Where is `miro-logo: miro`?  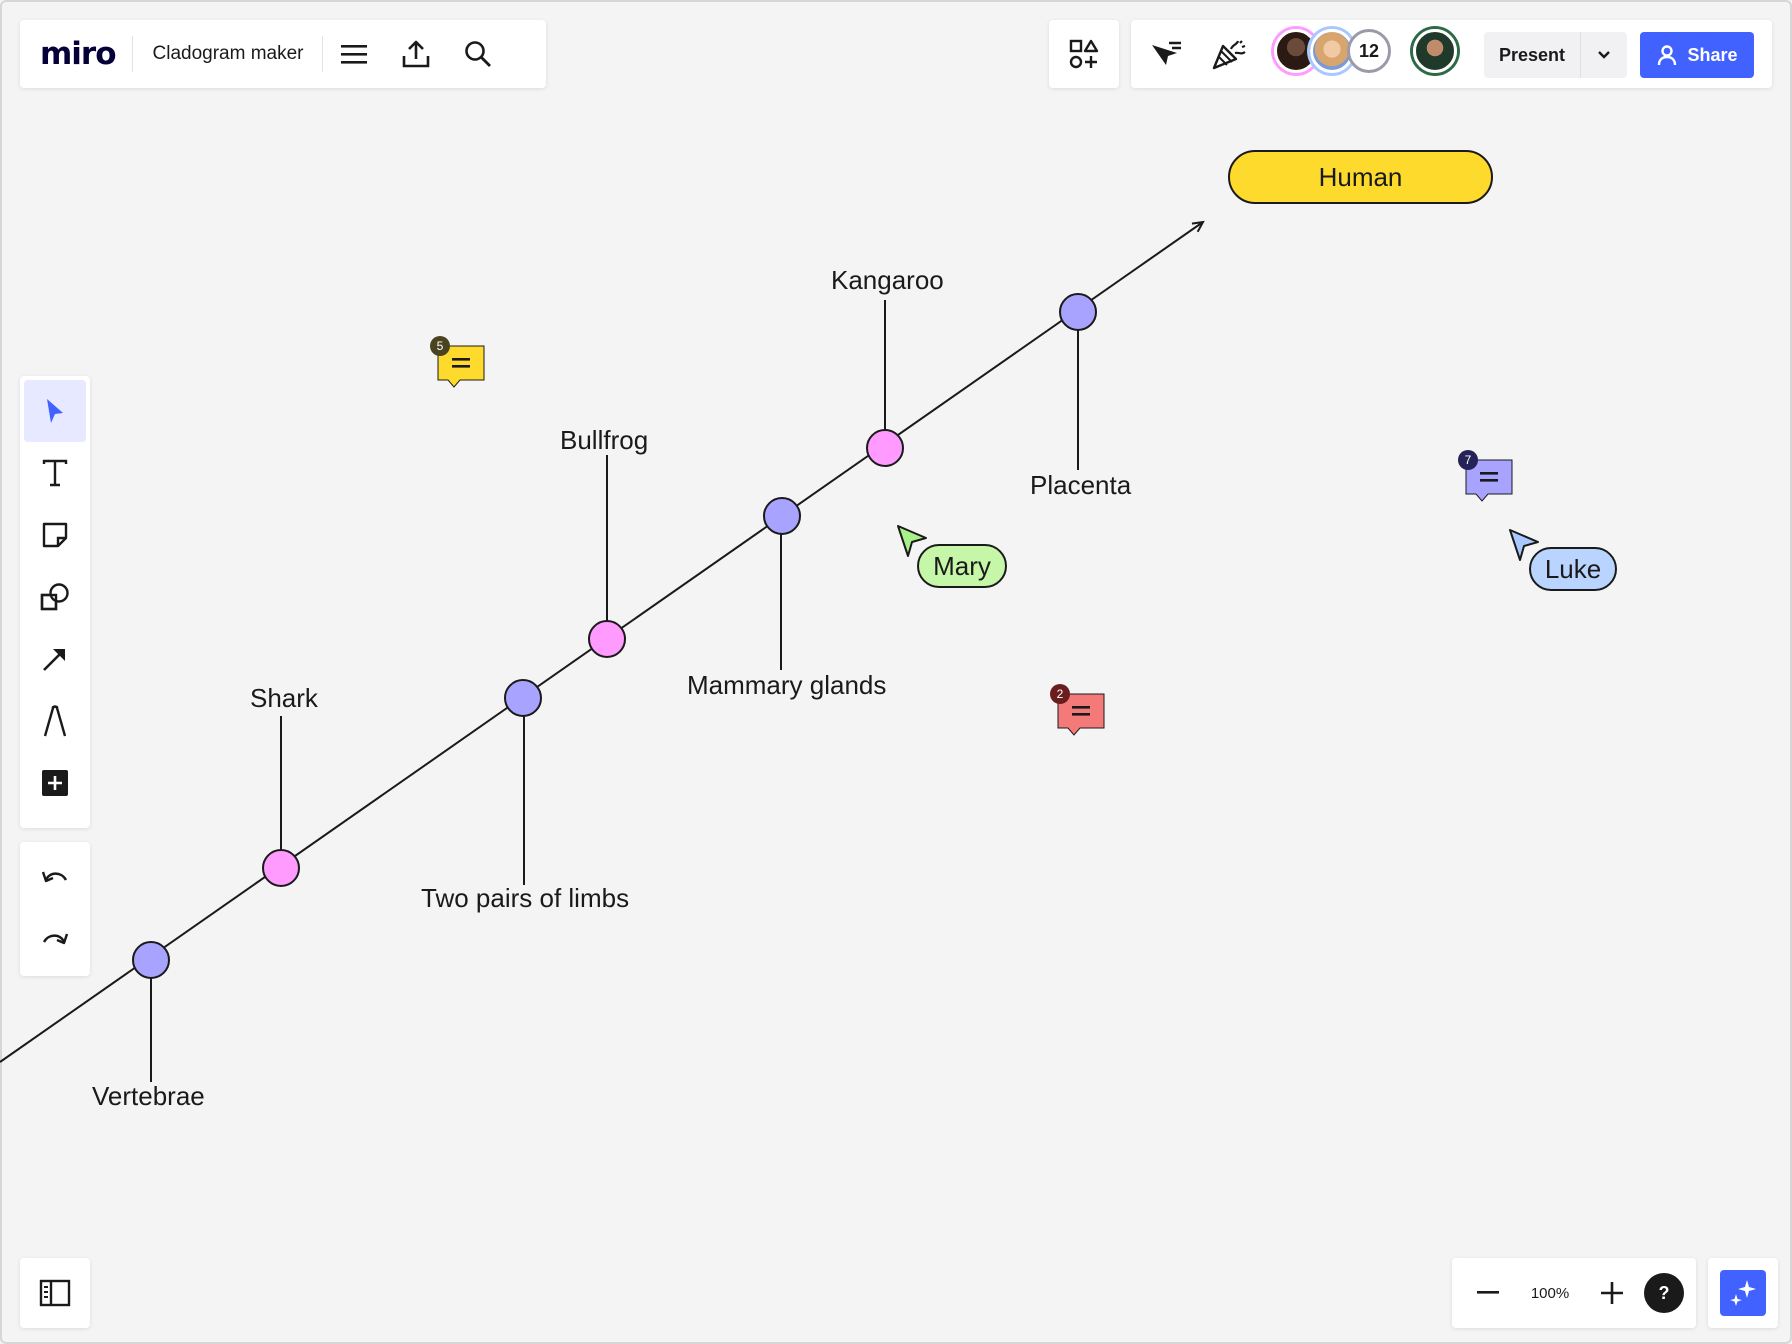
miro-logo: miro is located at coordinates (76, 54).